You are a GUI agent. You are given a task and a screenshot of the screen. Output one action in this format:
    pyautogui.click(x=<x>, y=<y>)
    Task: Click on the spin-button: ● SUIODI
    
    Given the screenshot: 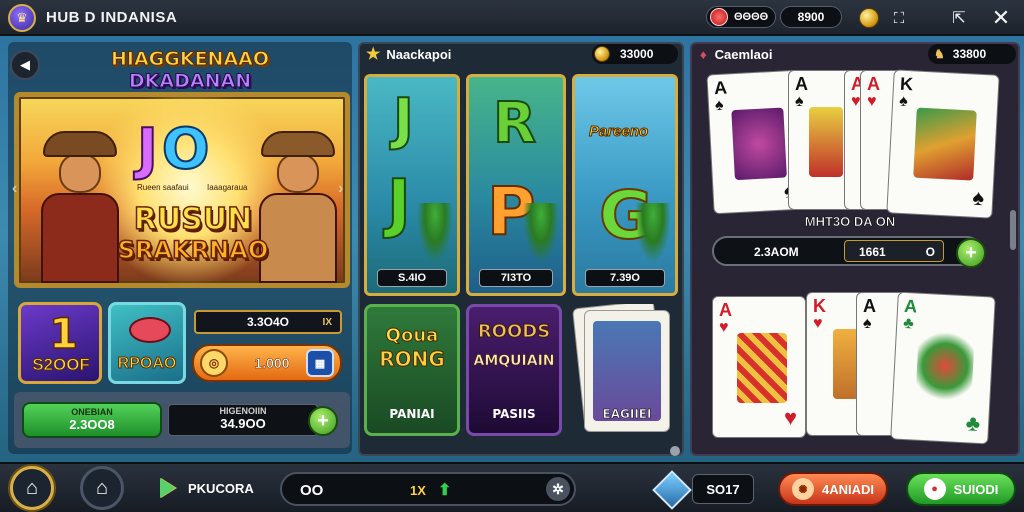 What is the action you would take?
    pyautogui.click(x=961, y=489)
    